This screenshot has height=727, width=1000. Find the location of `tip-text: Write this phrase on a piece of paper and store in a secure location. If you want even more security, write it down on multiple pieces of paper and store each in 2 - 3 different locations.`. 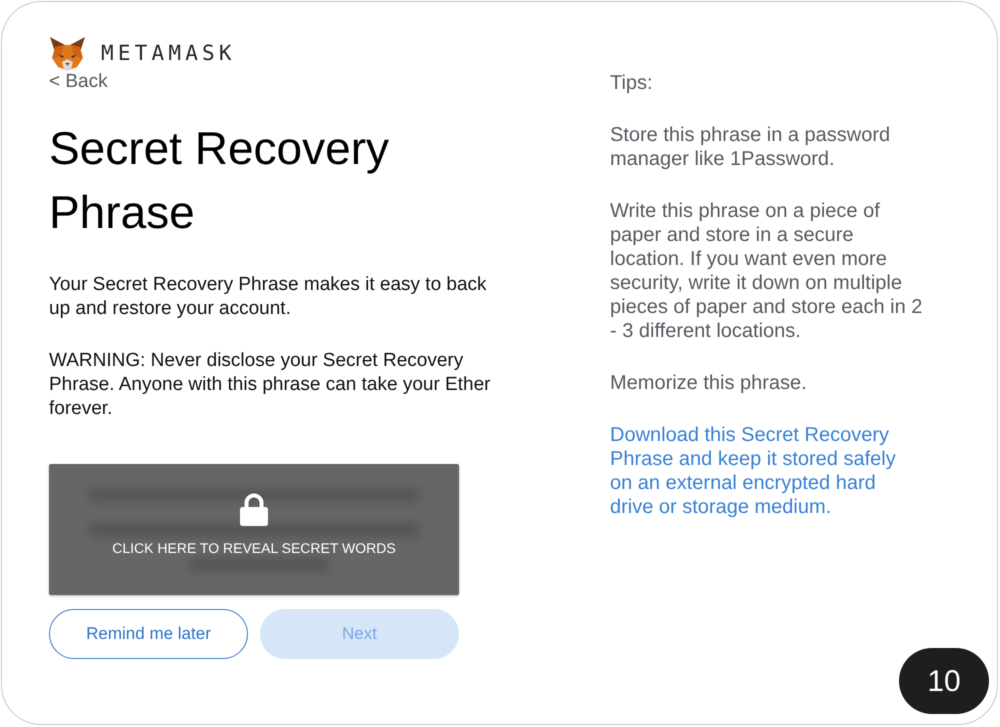

tip-text: Write this phrase on a piece of paper and store in a secure location. If you want even more security, write it down on multiple pieces of paper and store each in 2 - 3 different locations. is located at coordinates (766, 271).